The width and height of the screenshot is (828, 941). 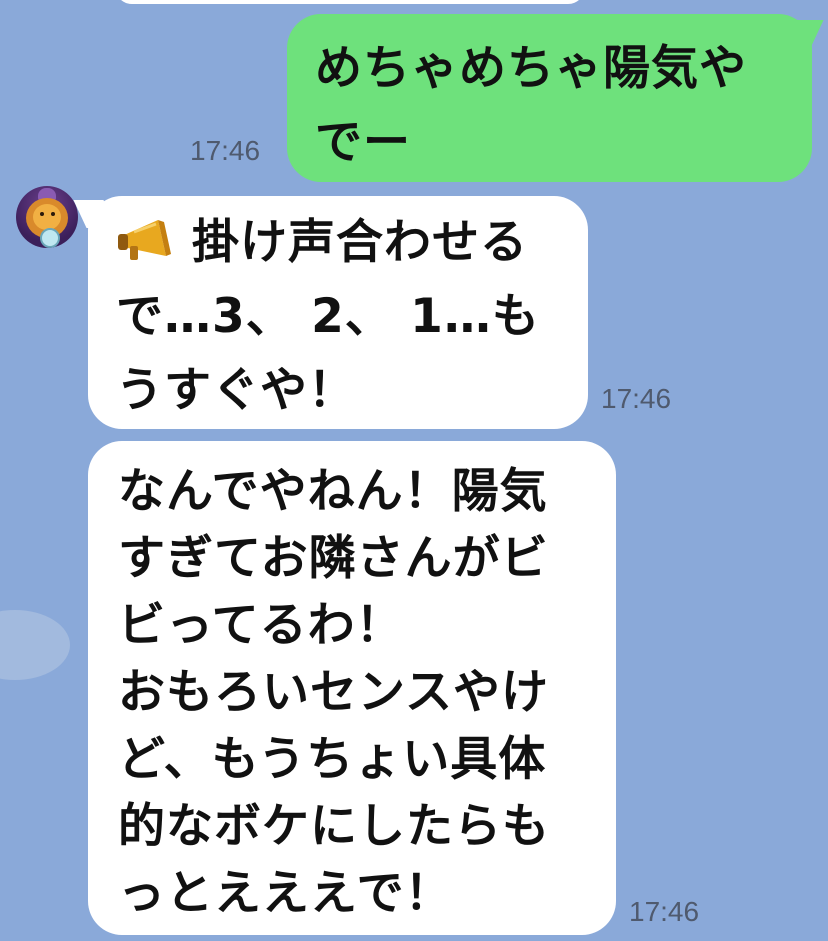 I want to click on message-text-line: 掛け声合わせる, so click(x=352, y=243).